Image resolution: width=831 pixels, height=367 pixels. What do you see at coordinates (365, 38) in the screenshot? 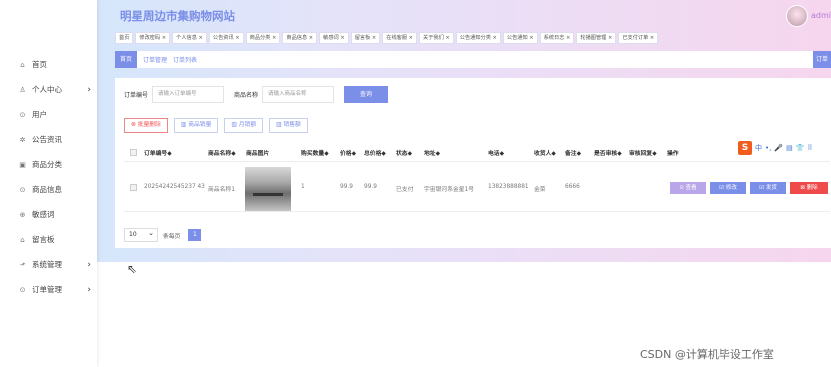
I see `tab-message-board: 留言板 ×` at bounding box center [365, 38].